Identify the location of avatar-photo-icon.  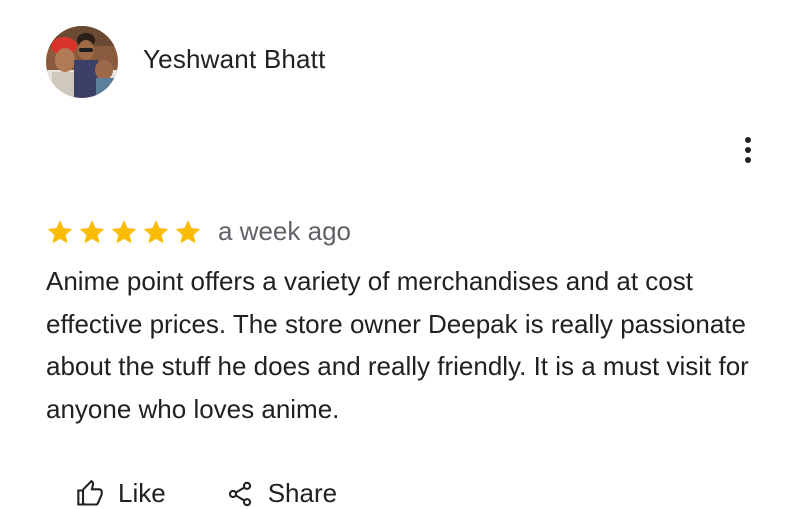
(82, 62).